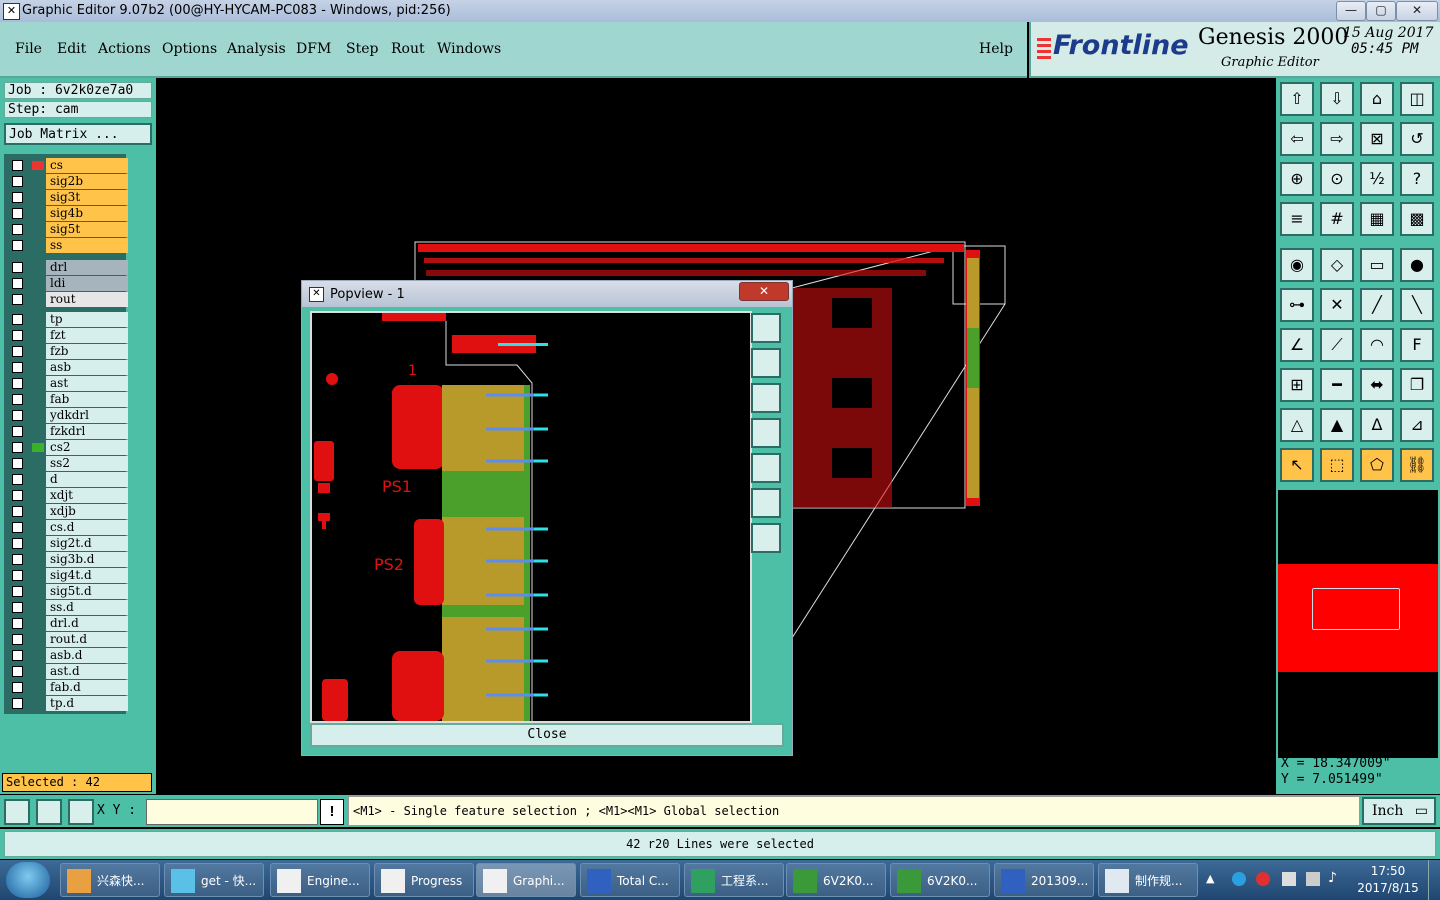 This screenshot has height=900, width=1440. I want to click on layer-row-fab: fab, so click(69, 399).